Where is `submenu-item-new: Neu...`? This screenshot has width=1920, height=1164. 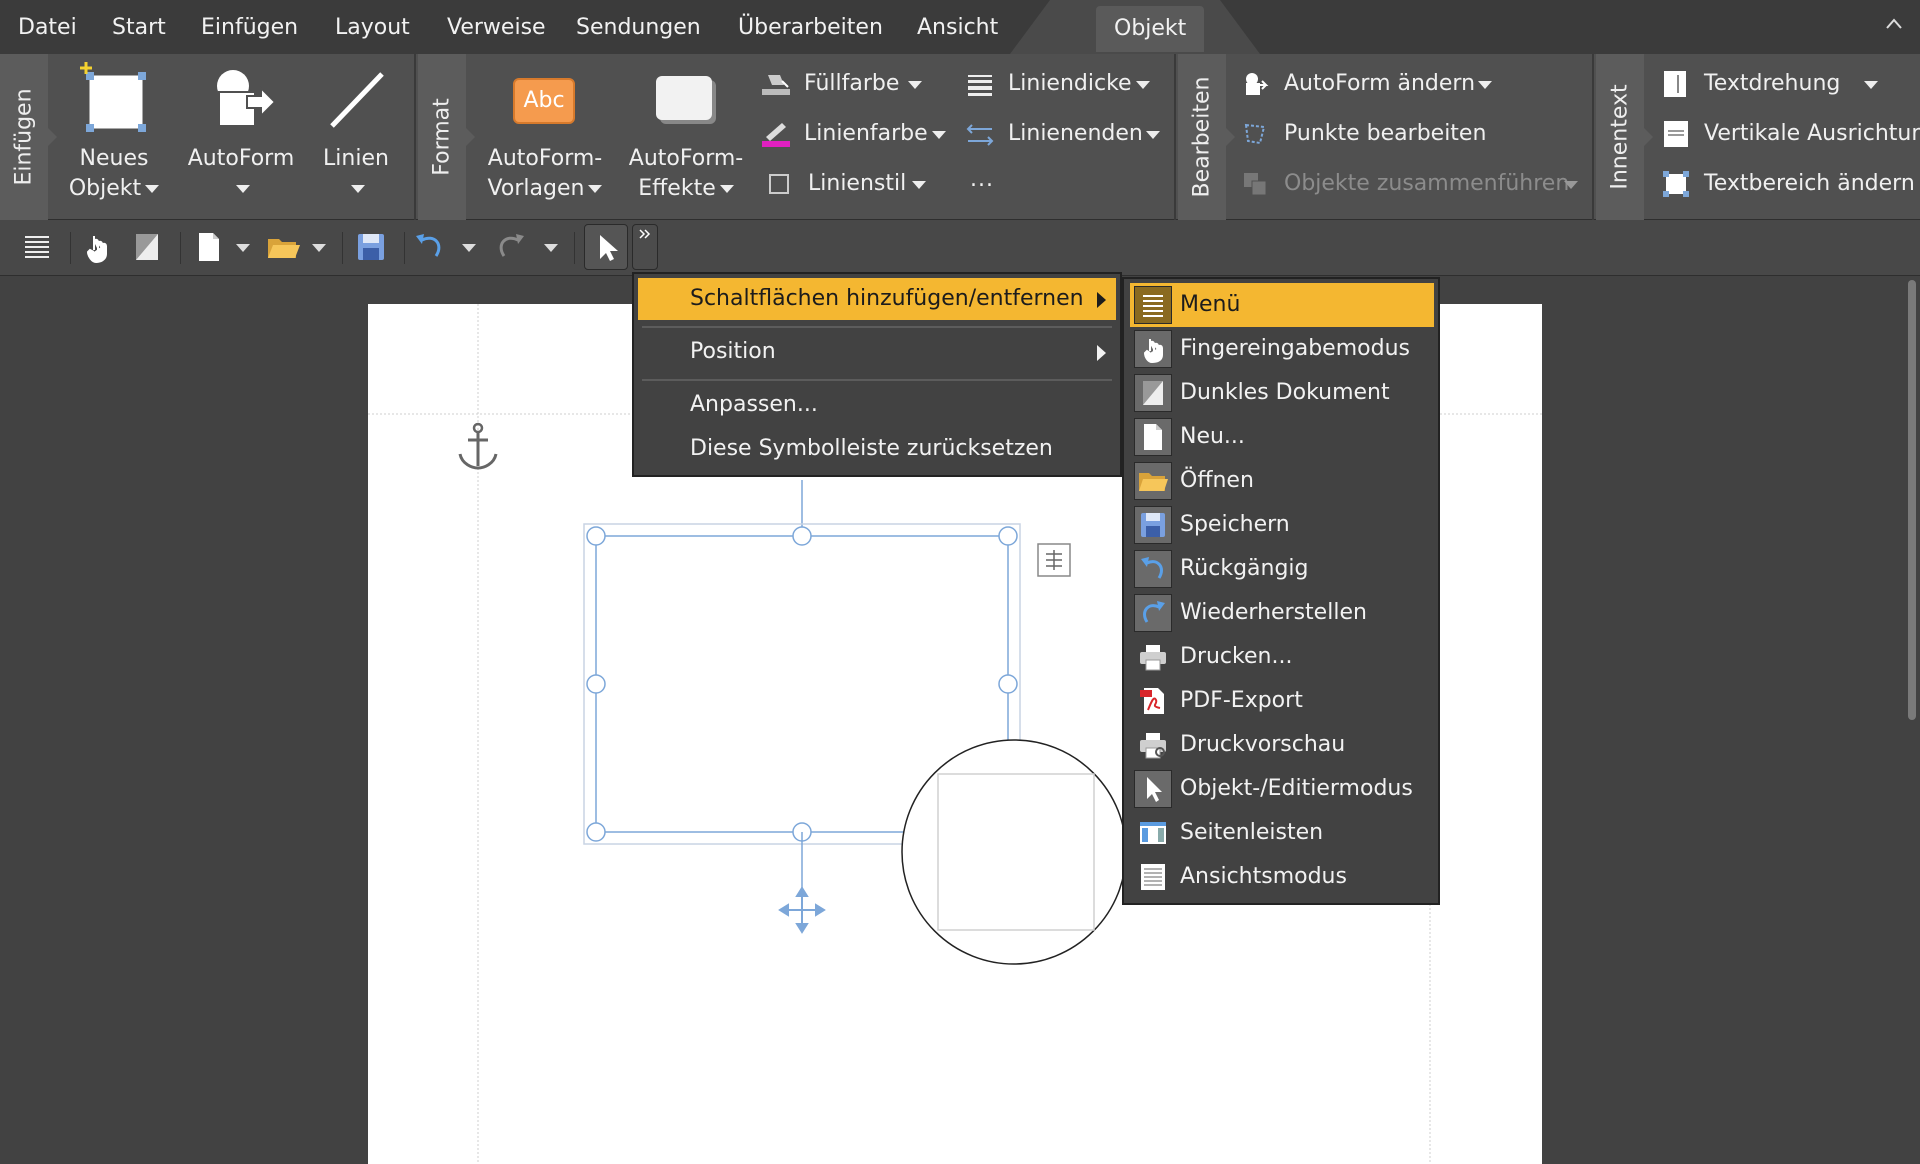 submenu-item-new: Neu... is located at coordinates (1282, 437).